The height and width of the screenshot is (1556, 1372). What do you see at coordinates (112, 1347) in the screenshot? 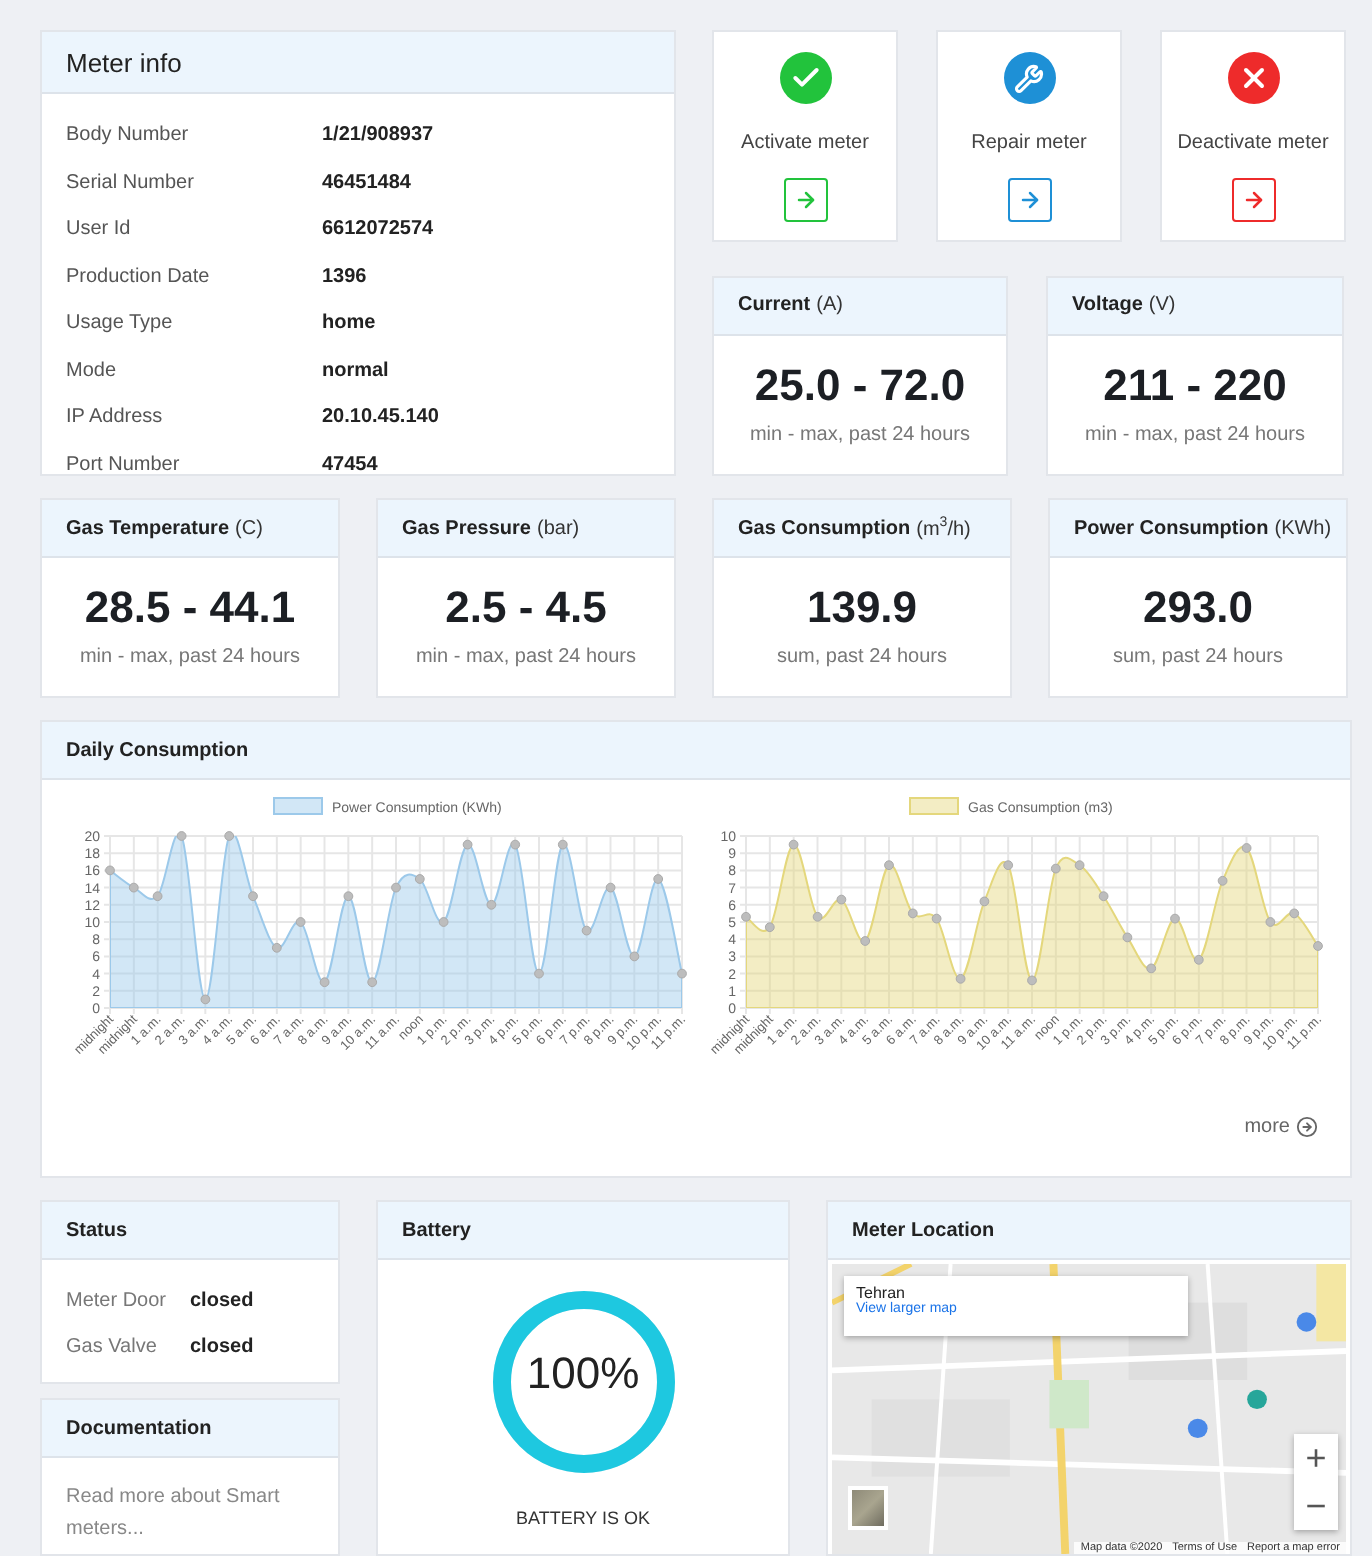
I see `field-label: Gas Valve` at bounding box center [112, 1347].